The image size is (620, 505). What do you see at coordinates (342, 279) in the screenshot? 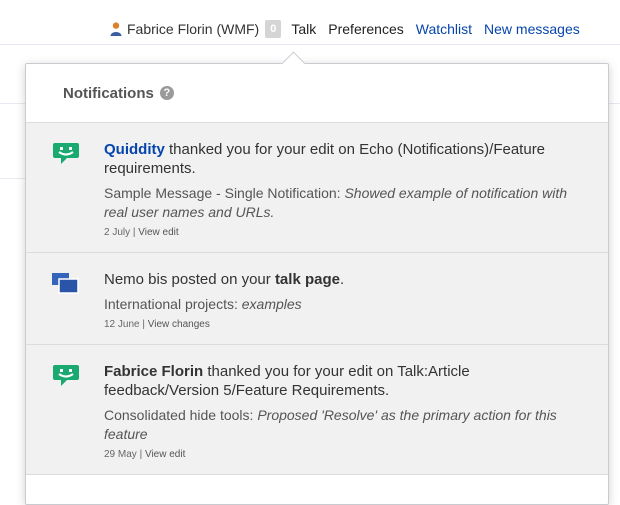
I see `notification-title-end: .` at bounding box center [342, 279].